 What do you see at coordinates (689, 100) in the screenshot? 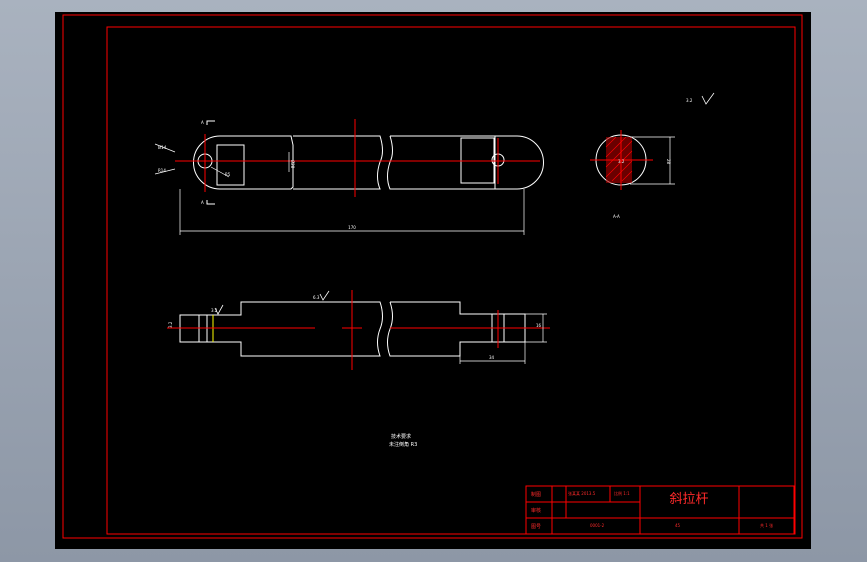
I see `roughness-global-label: 3.2` at bounding box center [689, 100].